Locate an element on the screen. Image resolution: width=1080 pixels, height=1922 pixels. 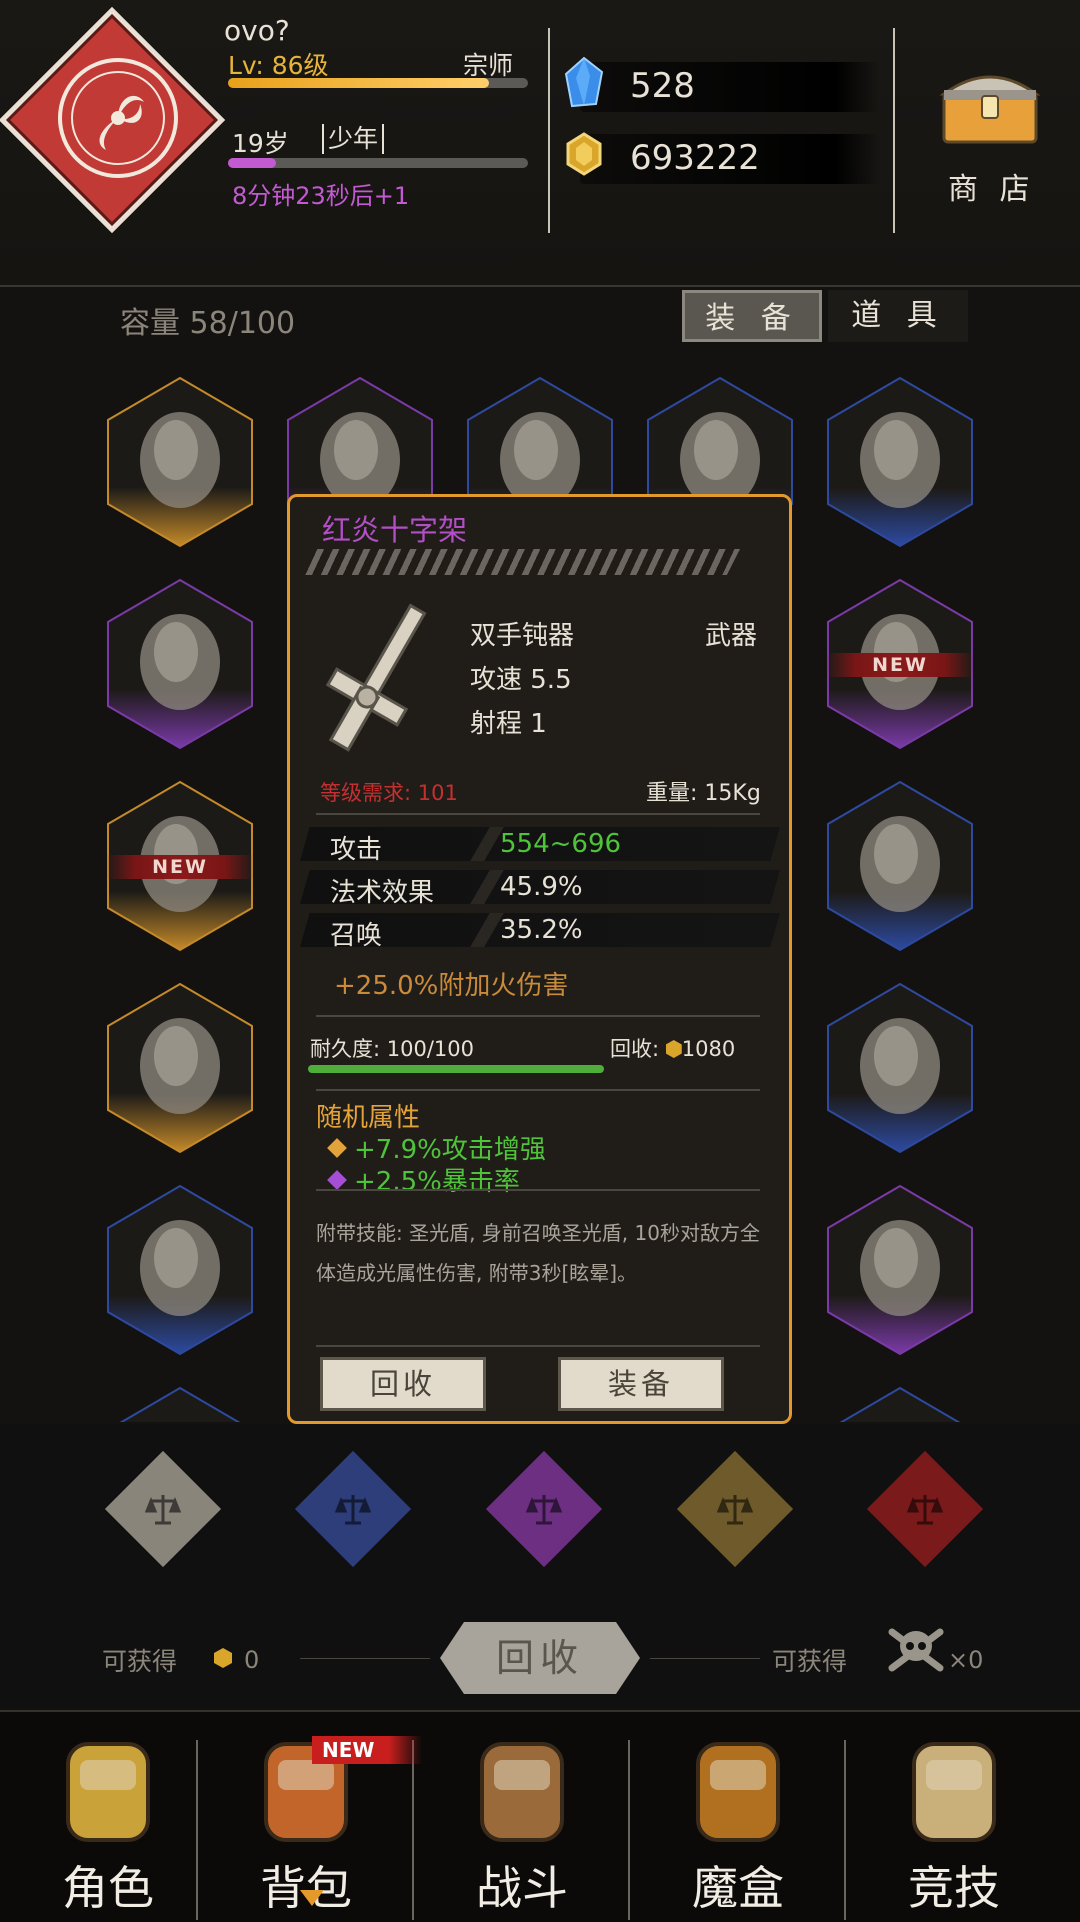
equip-item-button: 装备 is located at coordinates (641, 1384).